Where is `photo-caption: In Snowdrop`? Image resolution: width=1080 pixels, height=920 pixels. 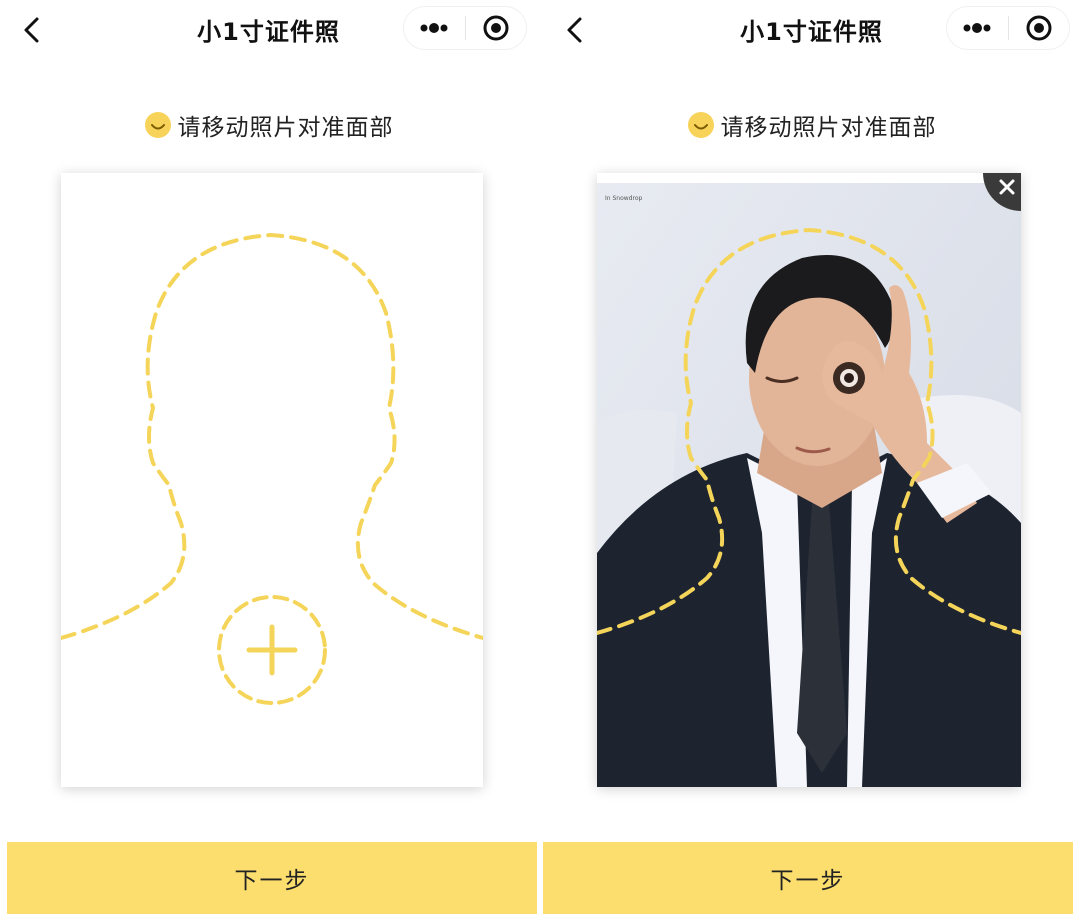
photo-caption: In Snowdrop is located at coordinates (624, 198).